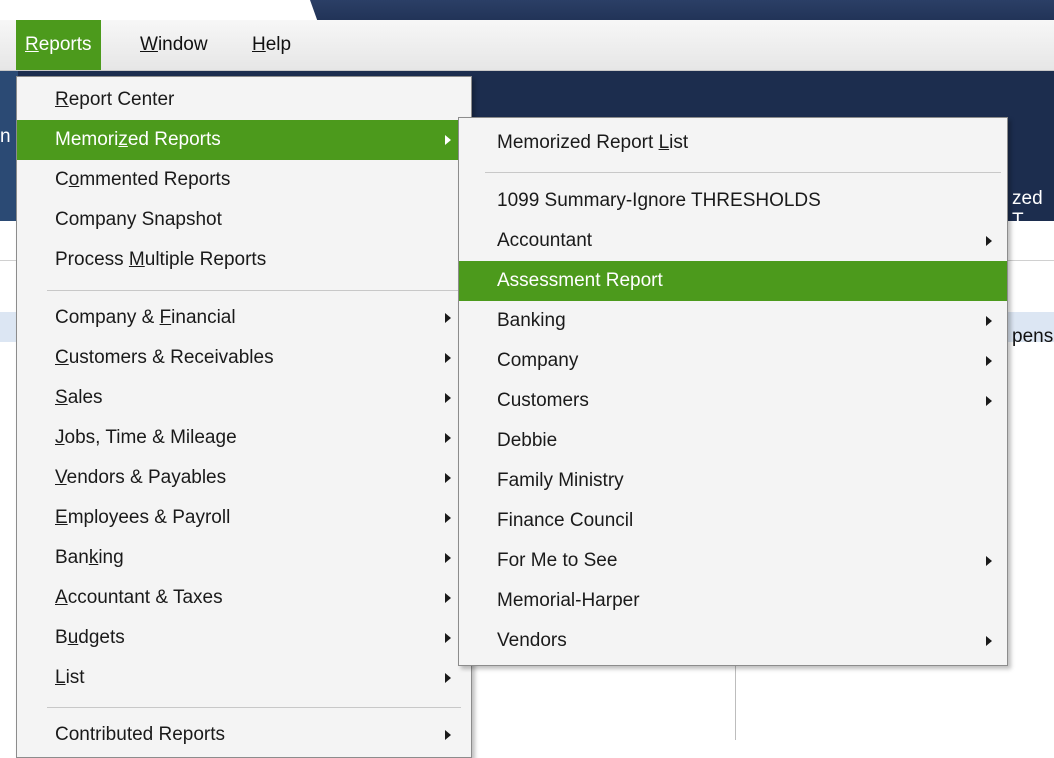 The width and height of the screenshot is (1054, 758). Describe the element at coordinates (733, 361) in the screenshot. I see `memorized-menu-item-company: Company` at that location.